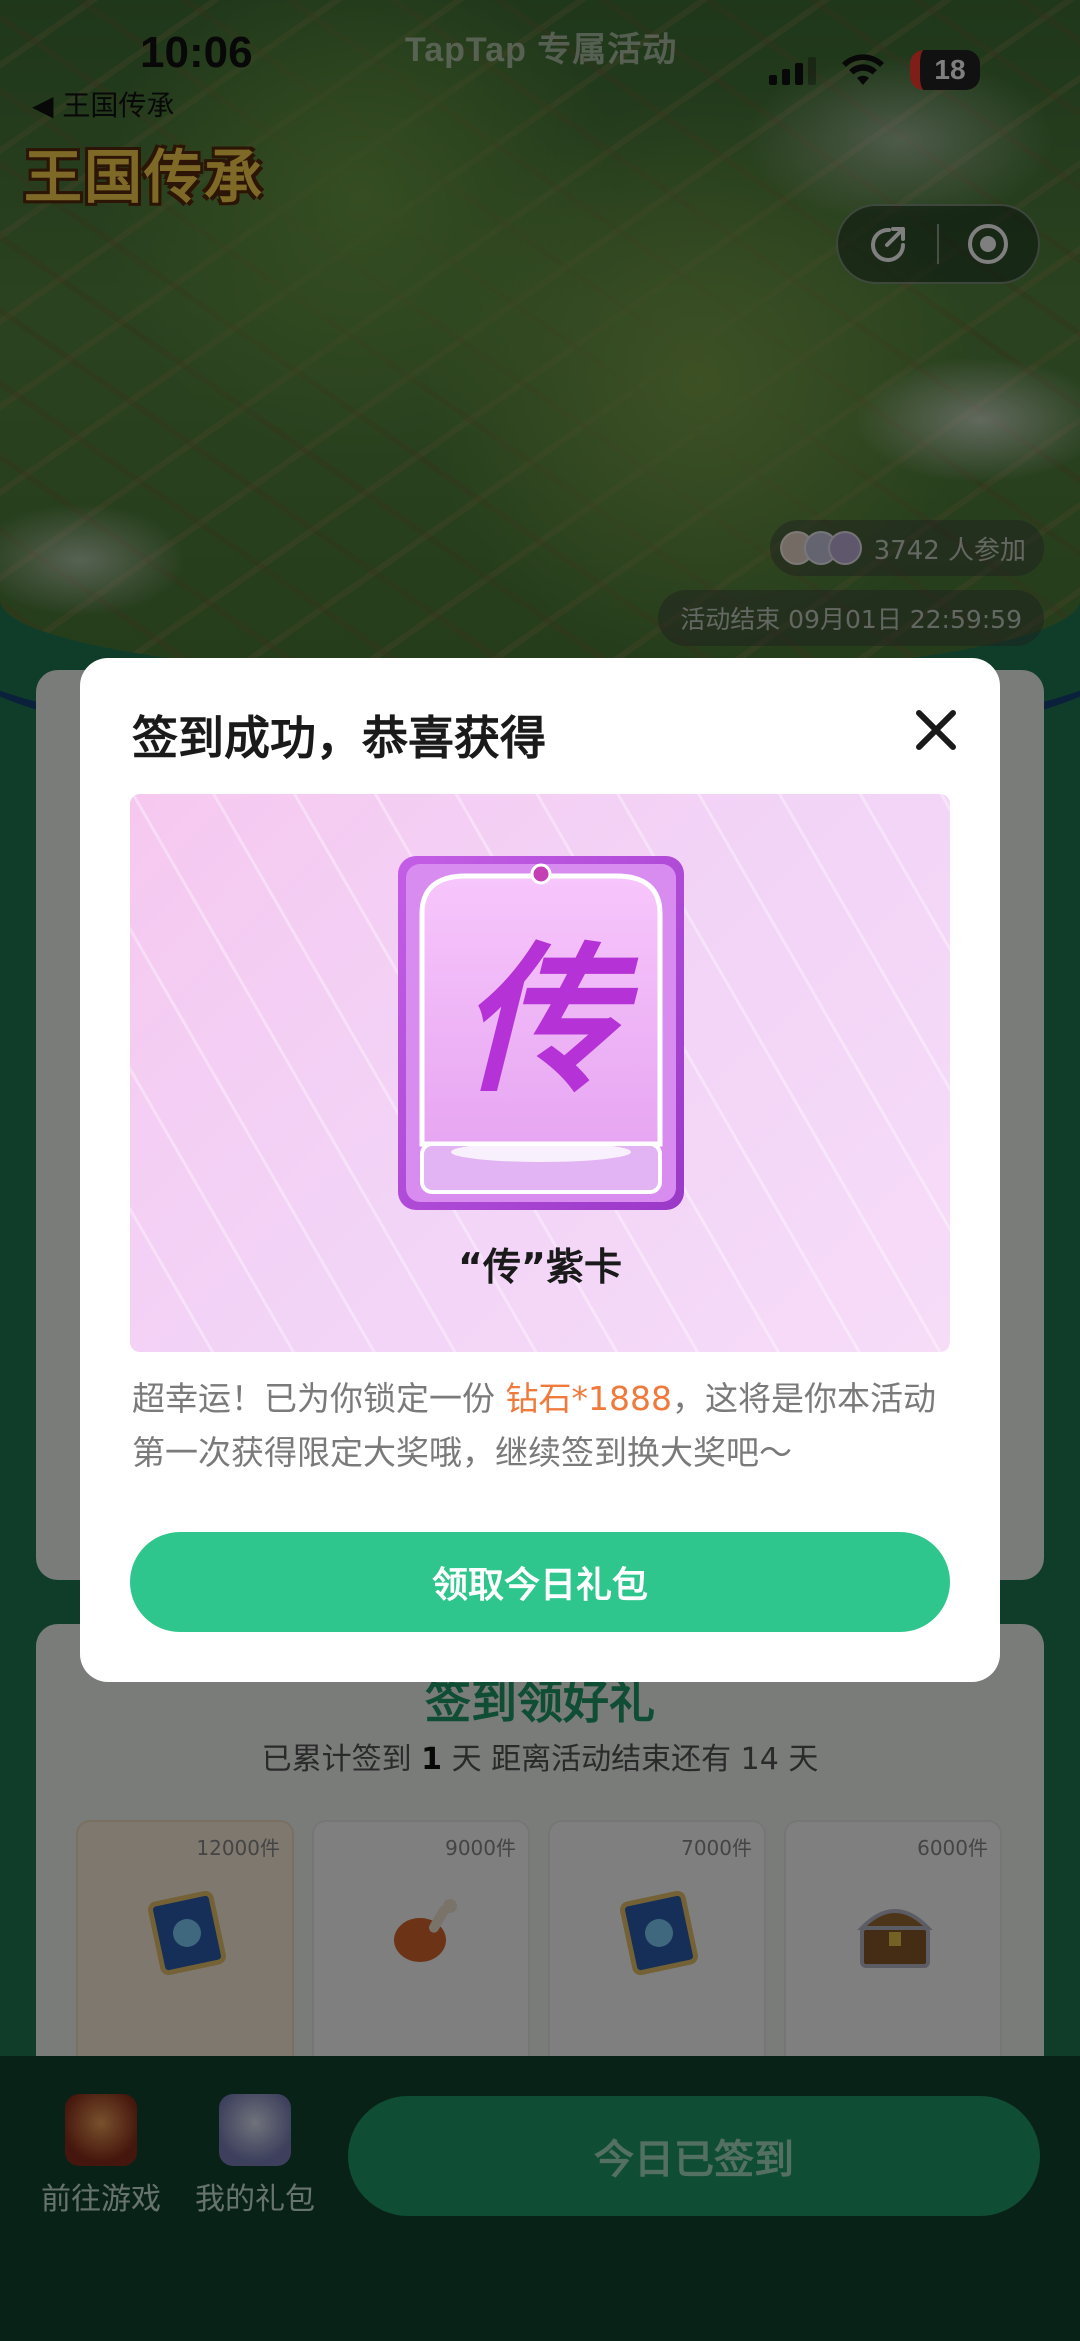  I want to click on close-icon, so click(936, 730).